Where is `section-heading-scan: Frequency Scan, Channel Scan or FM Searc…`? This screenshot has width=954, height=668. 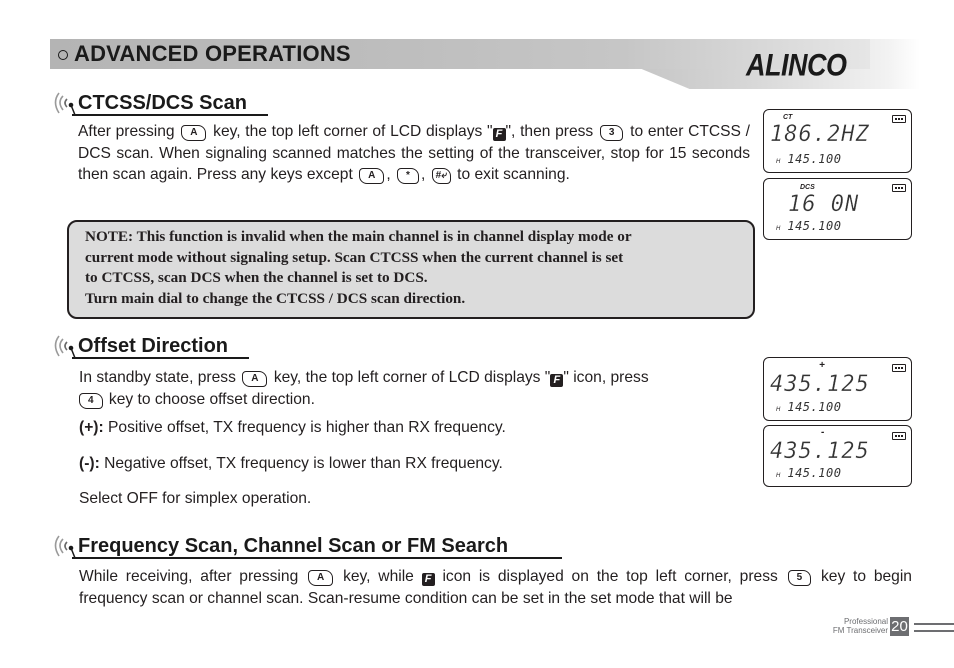 section-heading-scan: Frequency Scan, Channel Scan or FM Searc… is located at coordinates (279, 546).